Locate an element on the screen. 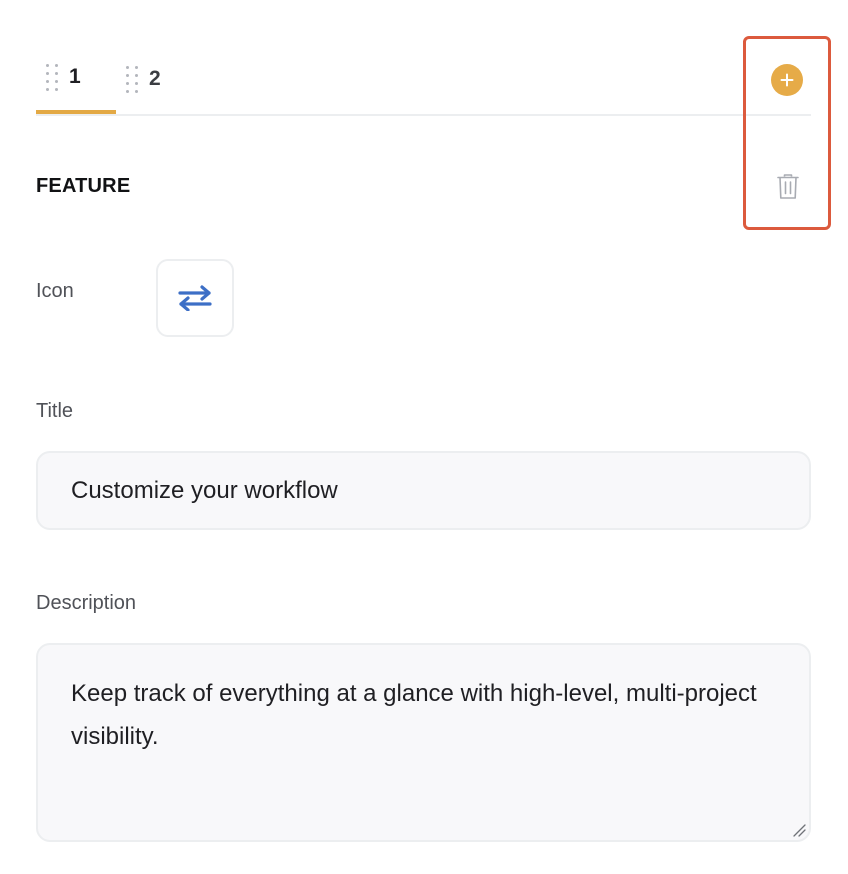  title-label: Title is located at coordinates (55, 411).